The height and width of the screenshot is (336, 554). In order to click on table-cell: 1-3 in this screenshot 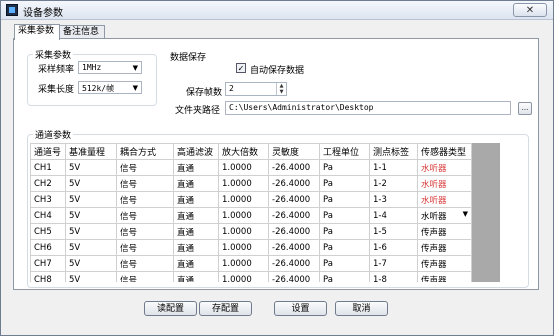, I will do `click(393, 199)`.